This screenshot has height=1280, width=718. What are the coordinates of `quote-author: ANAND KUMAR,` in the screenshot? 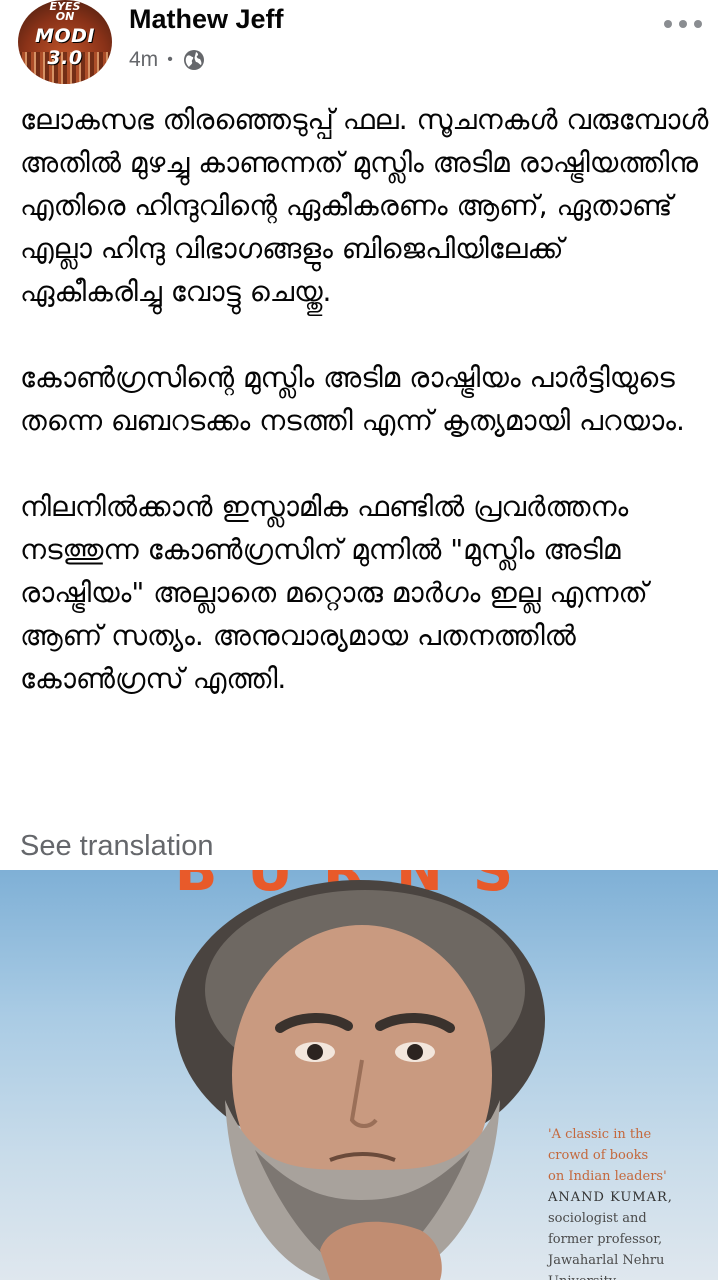 It's located at (610, 1197).